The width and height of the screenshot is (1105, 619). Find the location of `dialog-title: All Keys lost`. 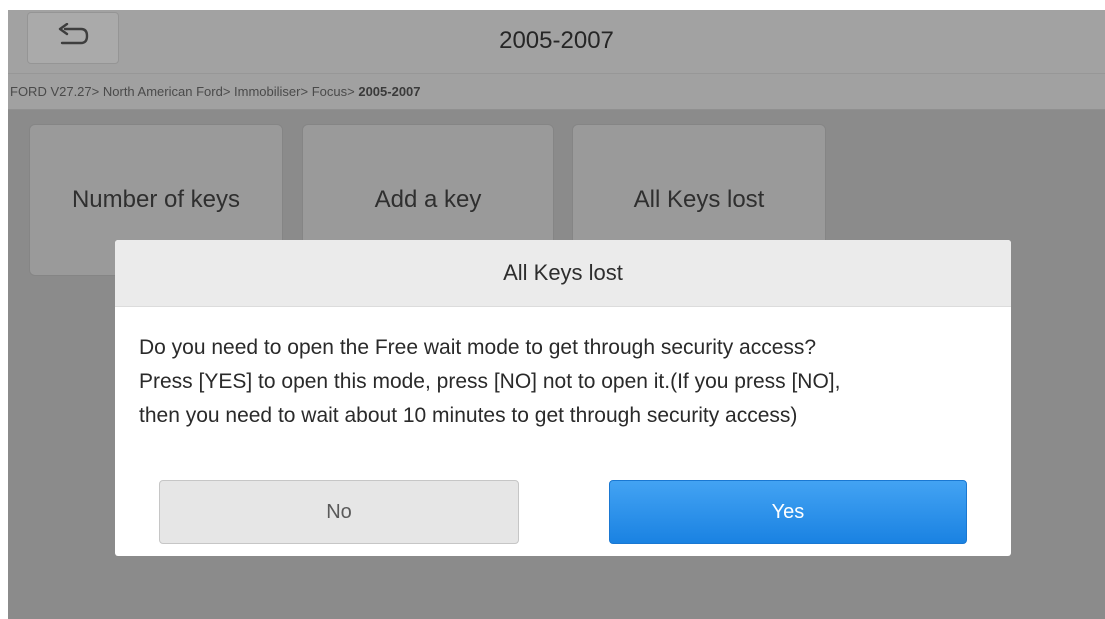

dialog-title: All Keys lost is located at coordinates (563, 273).